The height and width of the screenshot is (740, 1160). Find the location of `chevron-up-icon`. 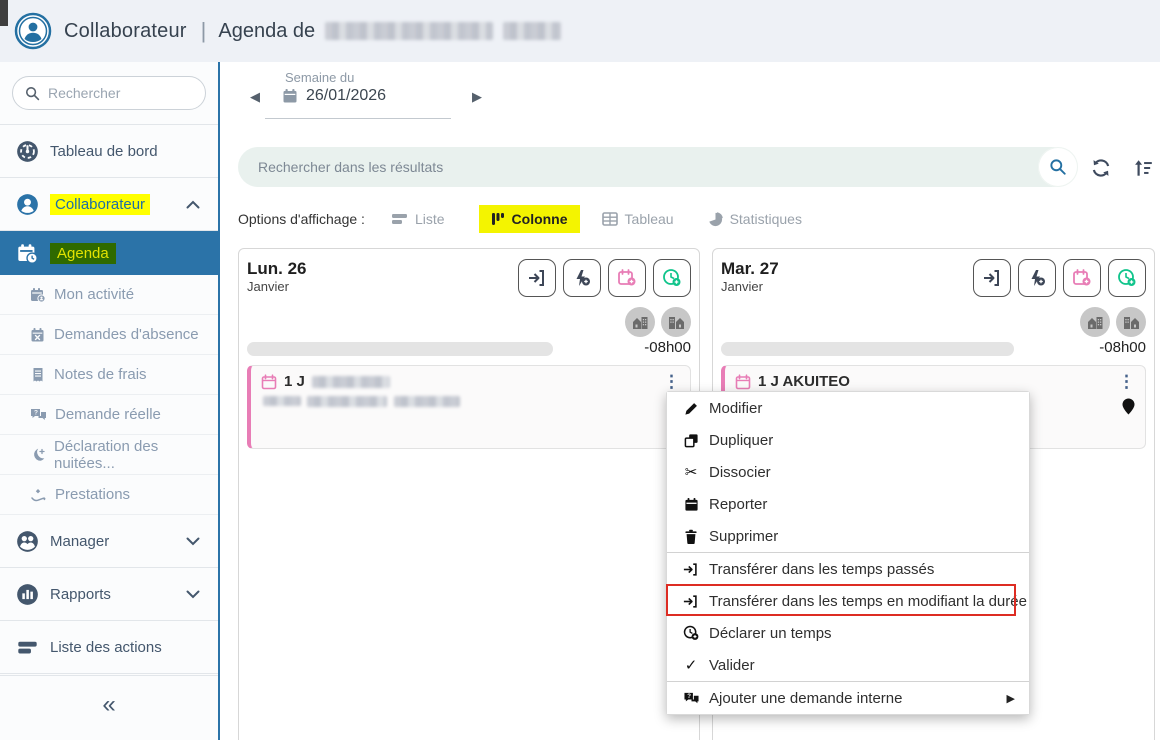

chevron-up-icon is located at coordinates (193, 204).